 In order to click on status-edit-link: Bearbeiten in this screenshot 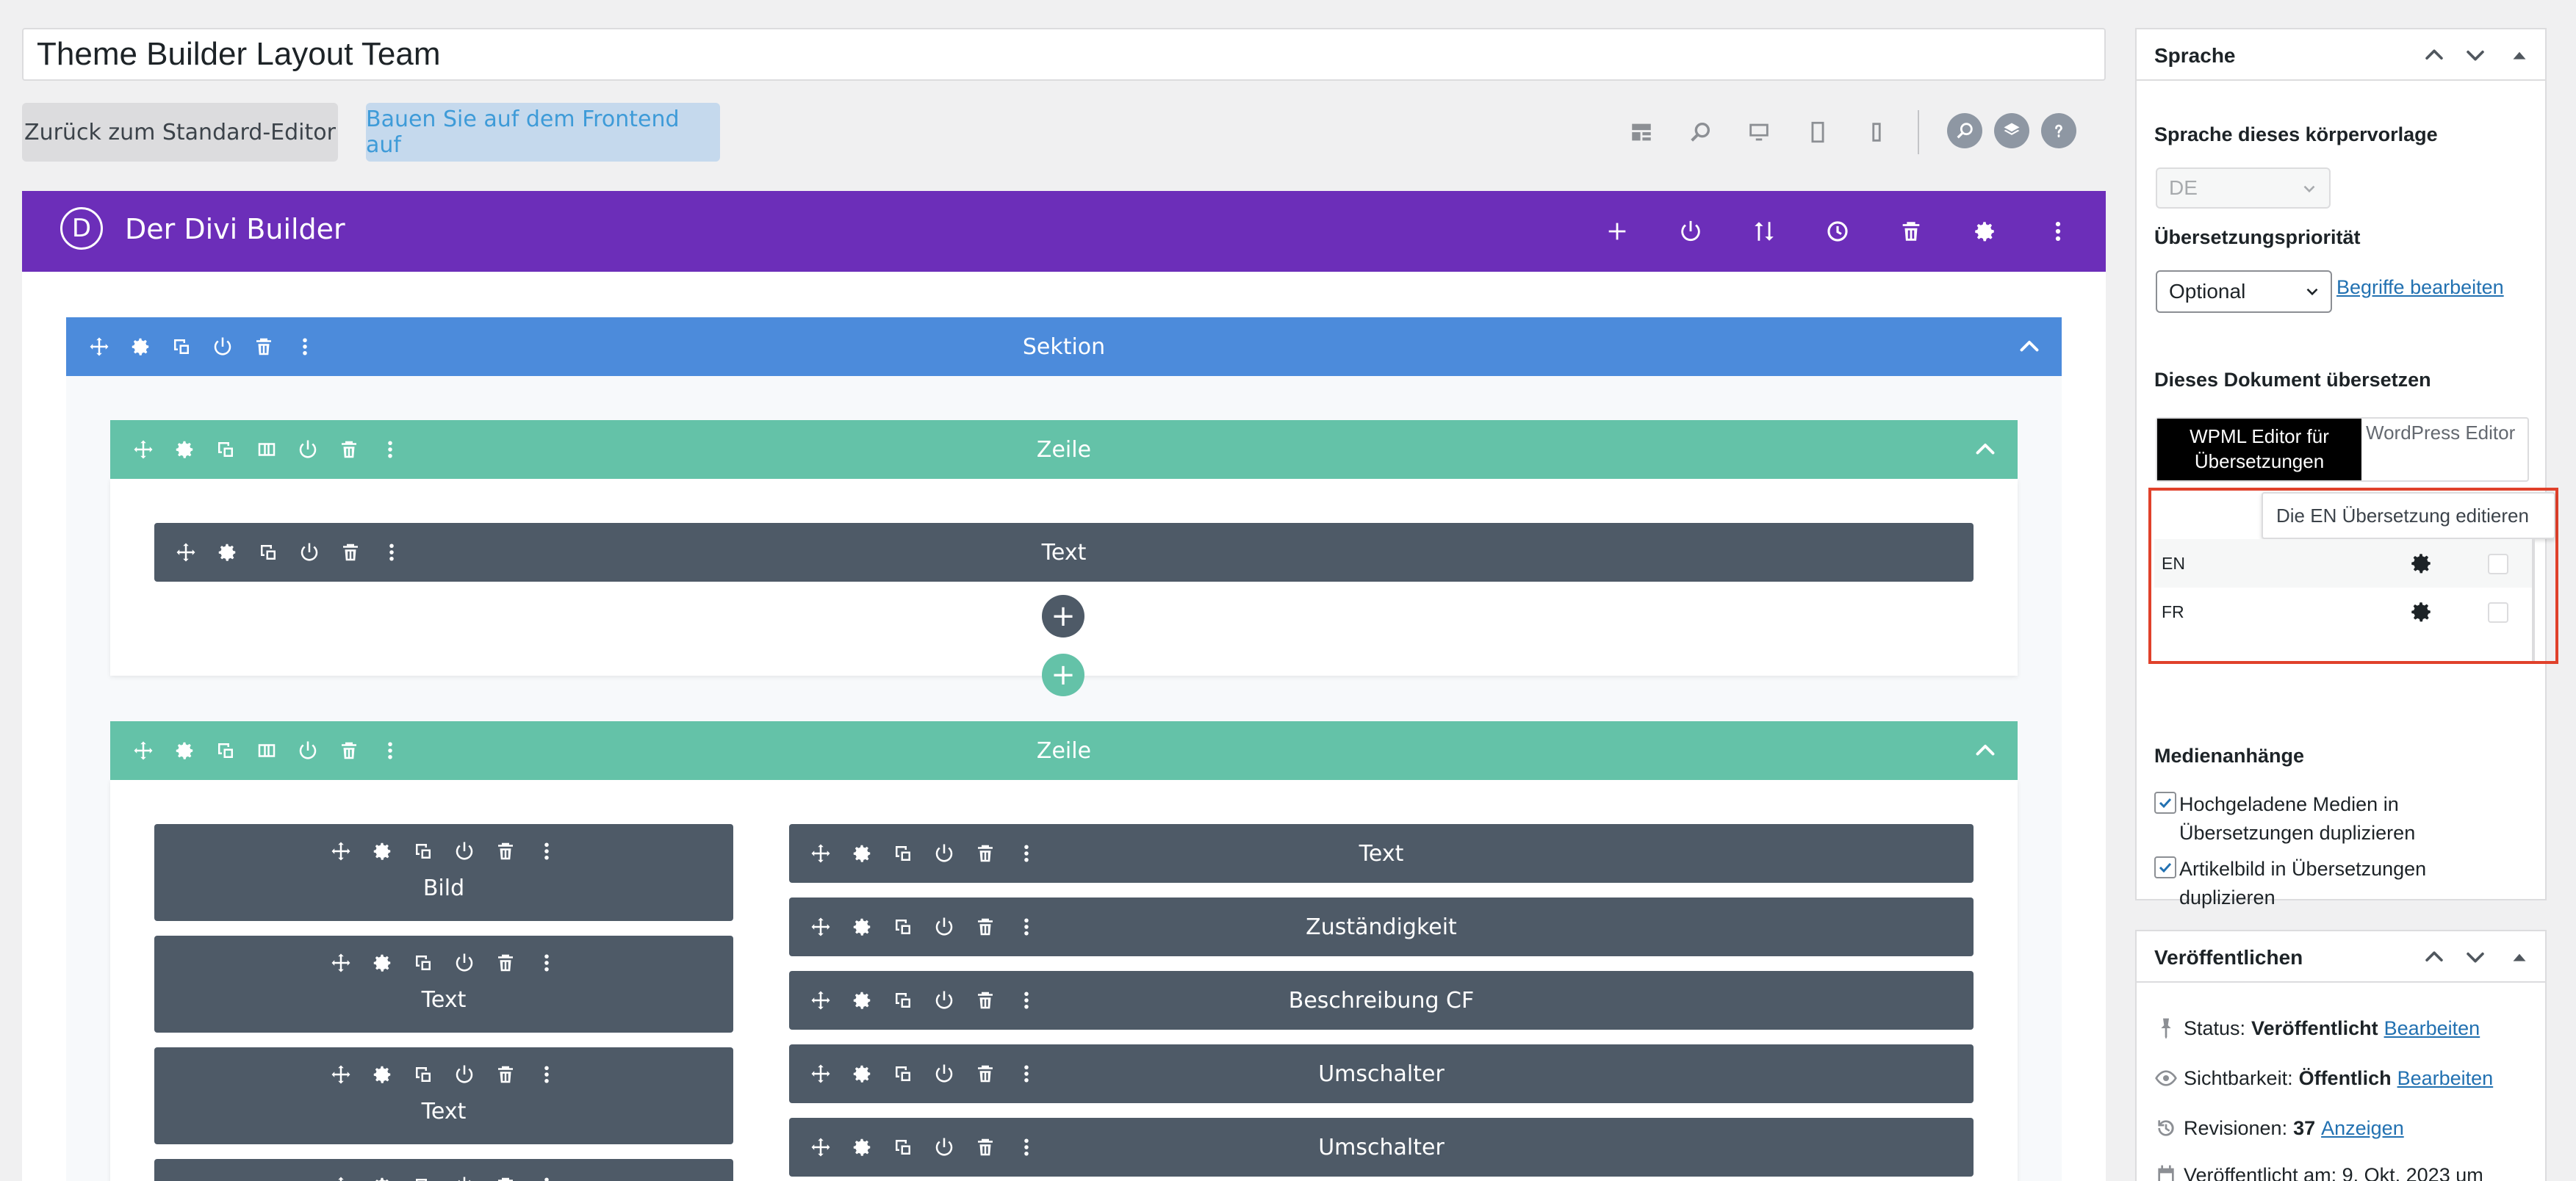, I will do `click(2432, 1028)`.